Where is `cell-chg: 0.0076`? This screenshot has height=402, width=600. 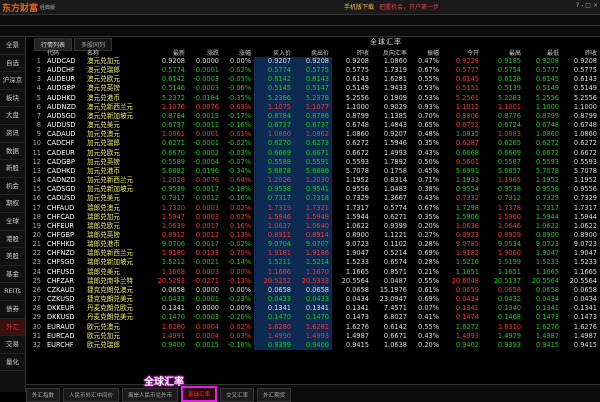
cell-chg: 0.0076 is located at coordinates (207, 180).